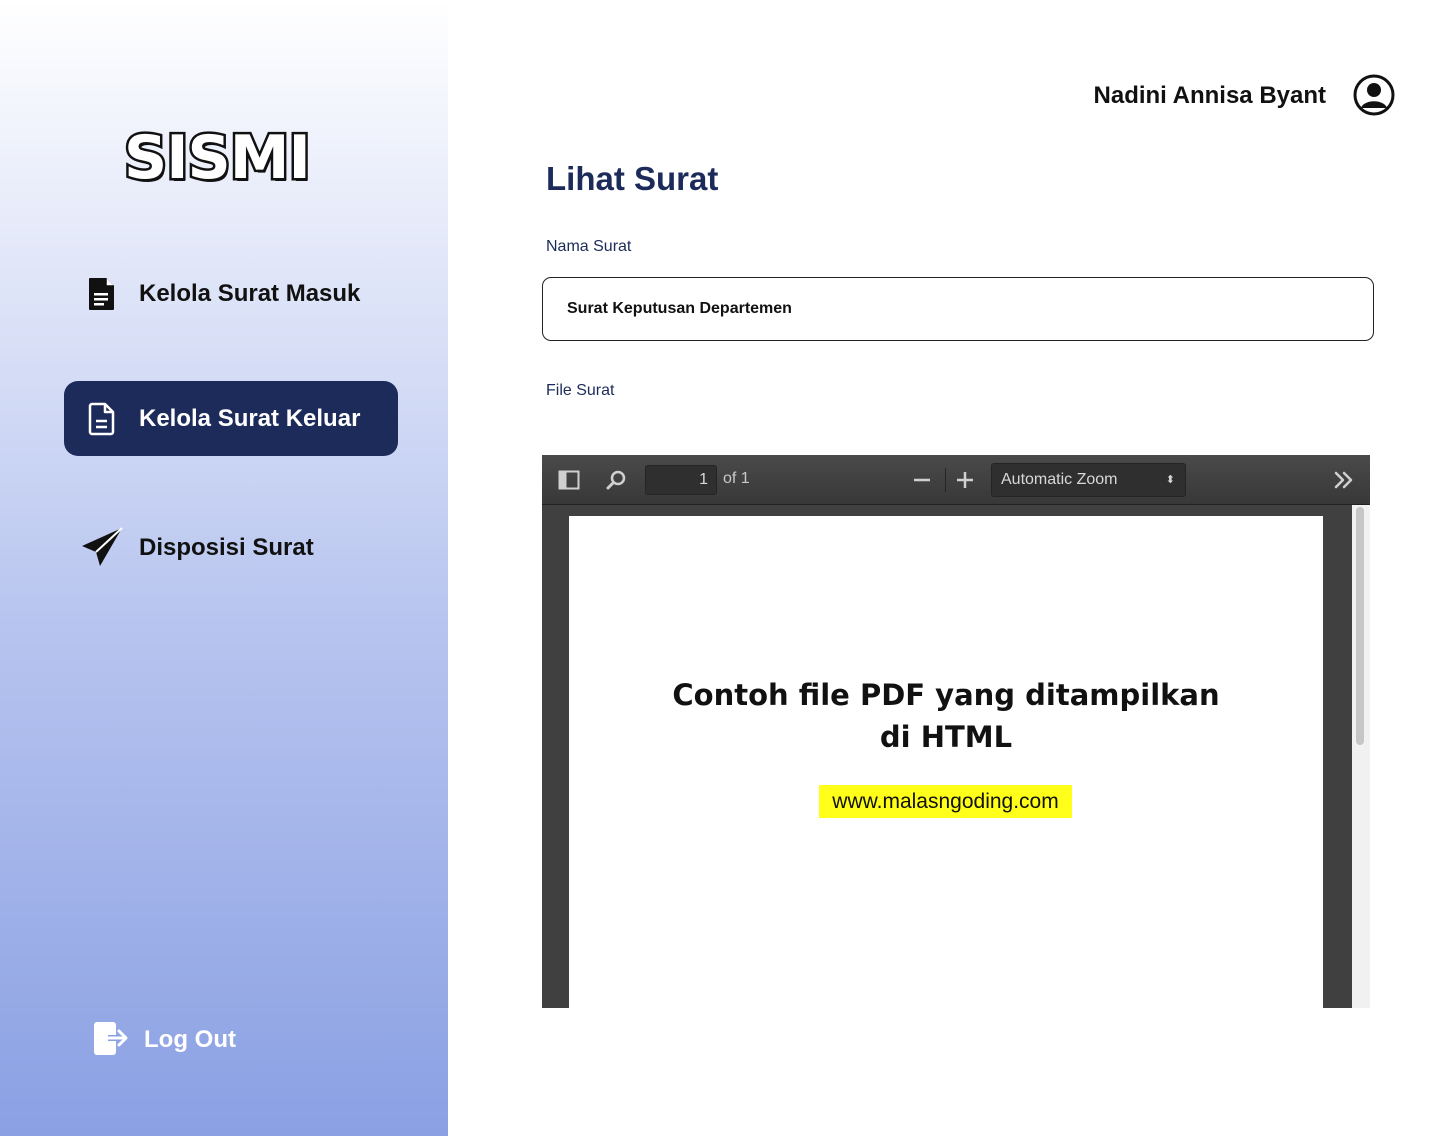 This screenshot has height=1136, width=1440. Describe the element at coordinates (946, 695) in the screenshot. I see `pdf-heading-line-1: Contoh file PDF yang ditampilkan` at that location.